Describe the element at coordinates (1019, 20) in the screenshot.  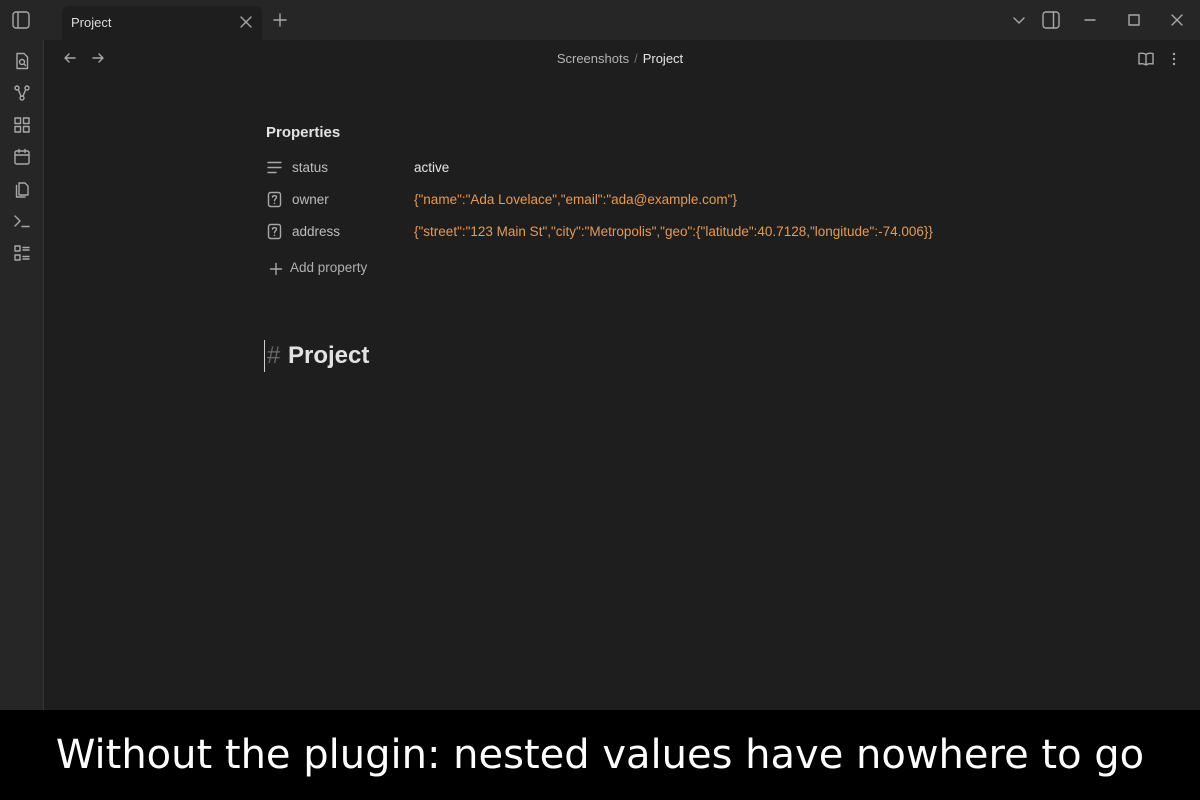
I see `tab-list-chevron-icon` at that location.